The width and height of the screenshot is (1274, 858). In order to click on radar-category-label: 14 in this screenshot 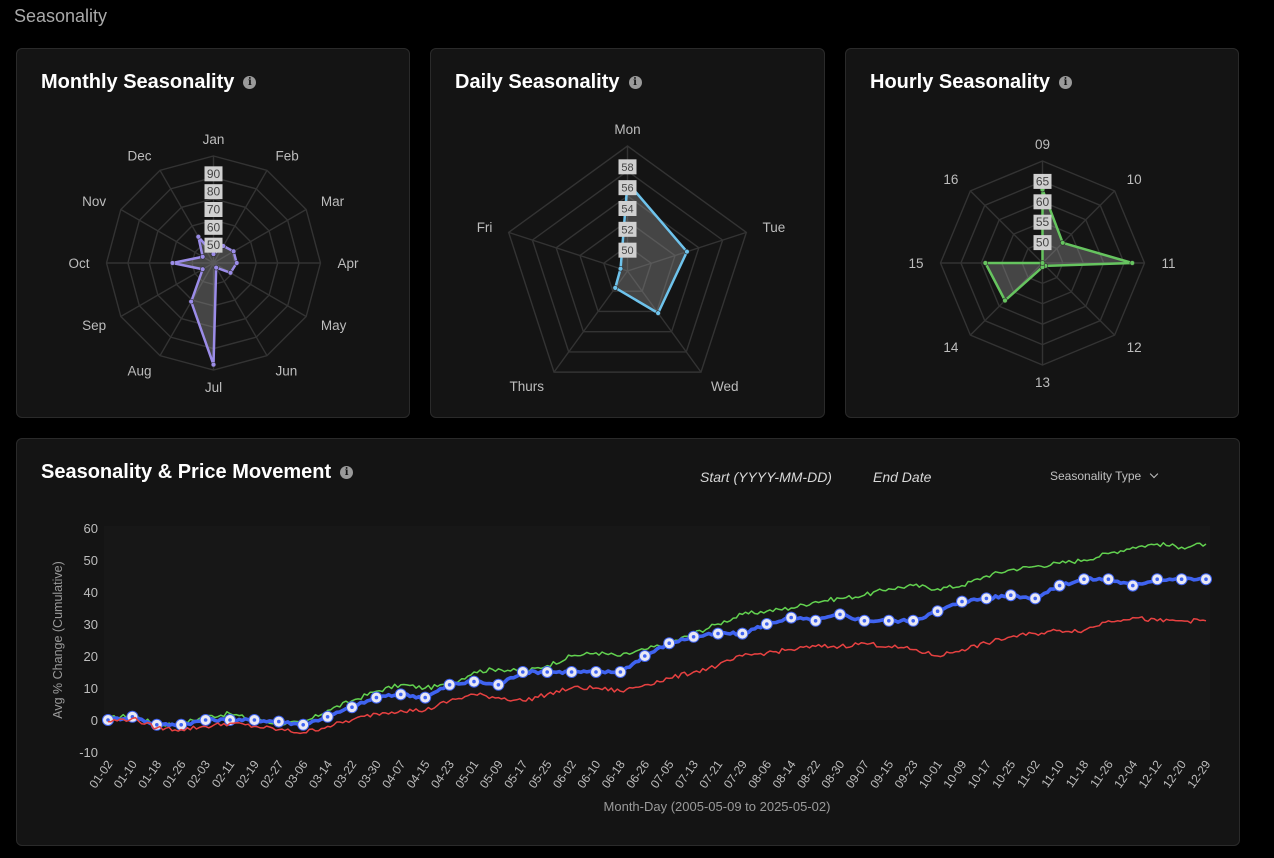, I will do `click(951, 347)`.